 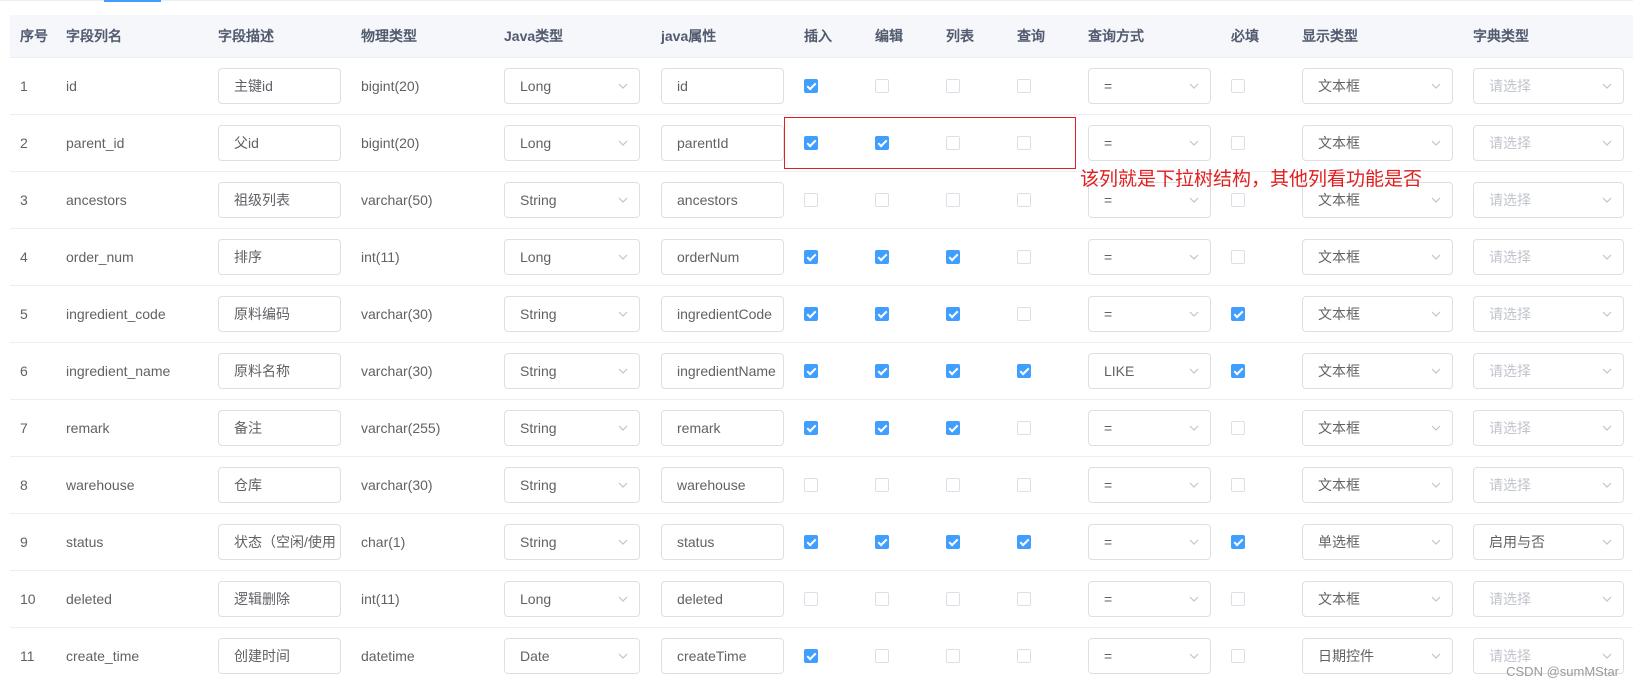 What do you see at coordinates (722, 200) in the screenshot?
I see `java-field-input: ancestors` at bounding box center [722, 200].